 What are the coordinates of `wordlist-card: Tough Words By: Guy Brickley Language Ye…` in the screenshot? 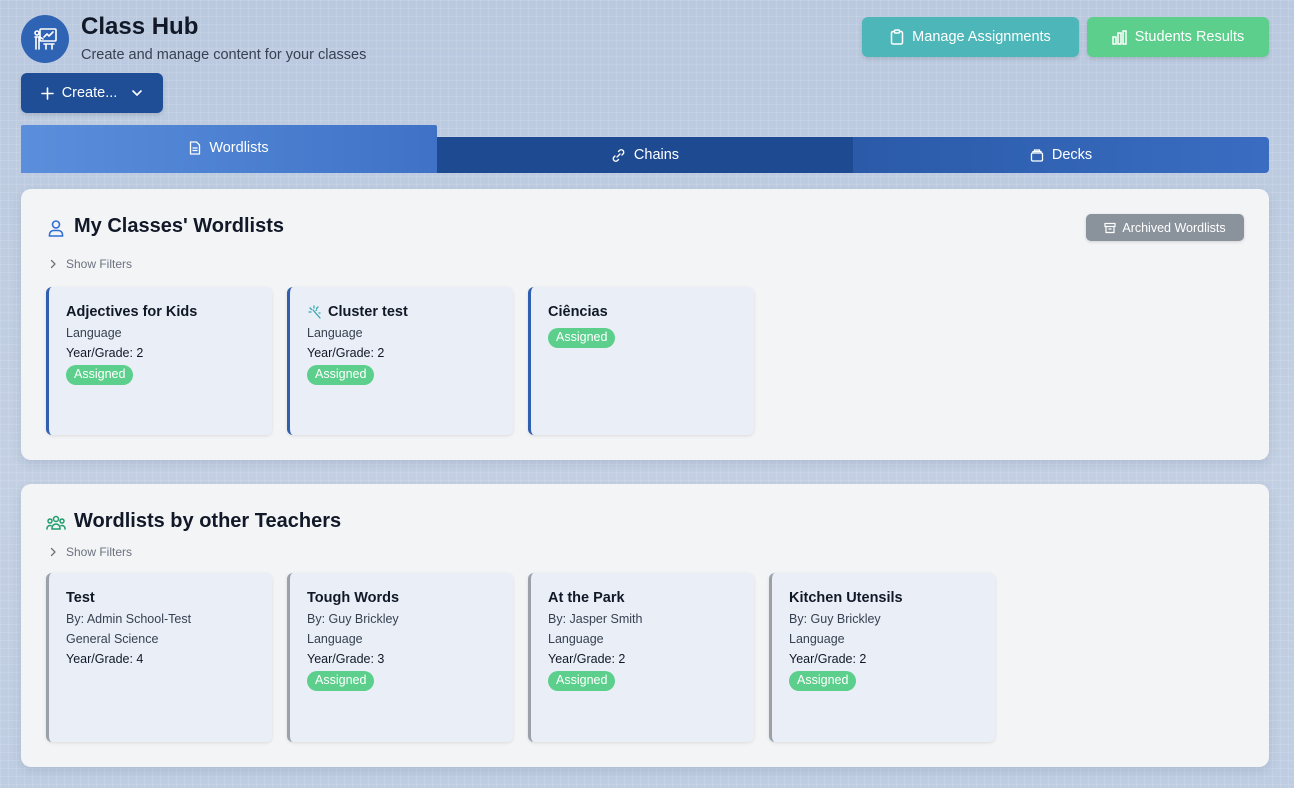 It's located at (400, 657).